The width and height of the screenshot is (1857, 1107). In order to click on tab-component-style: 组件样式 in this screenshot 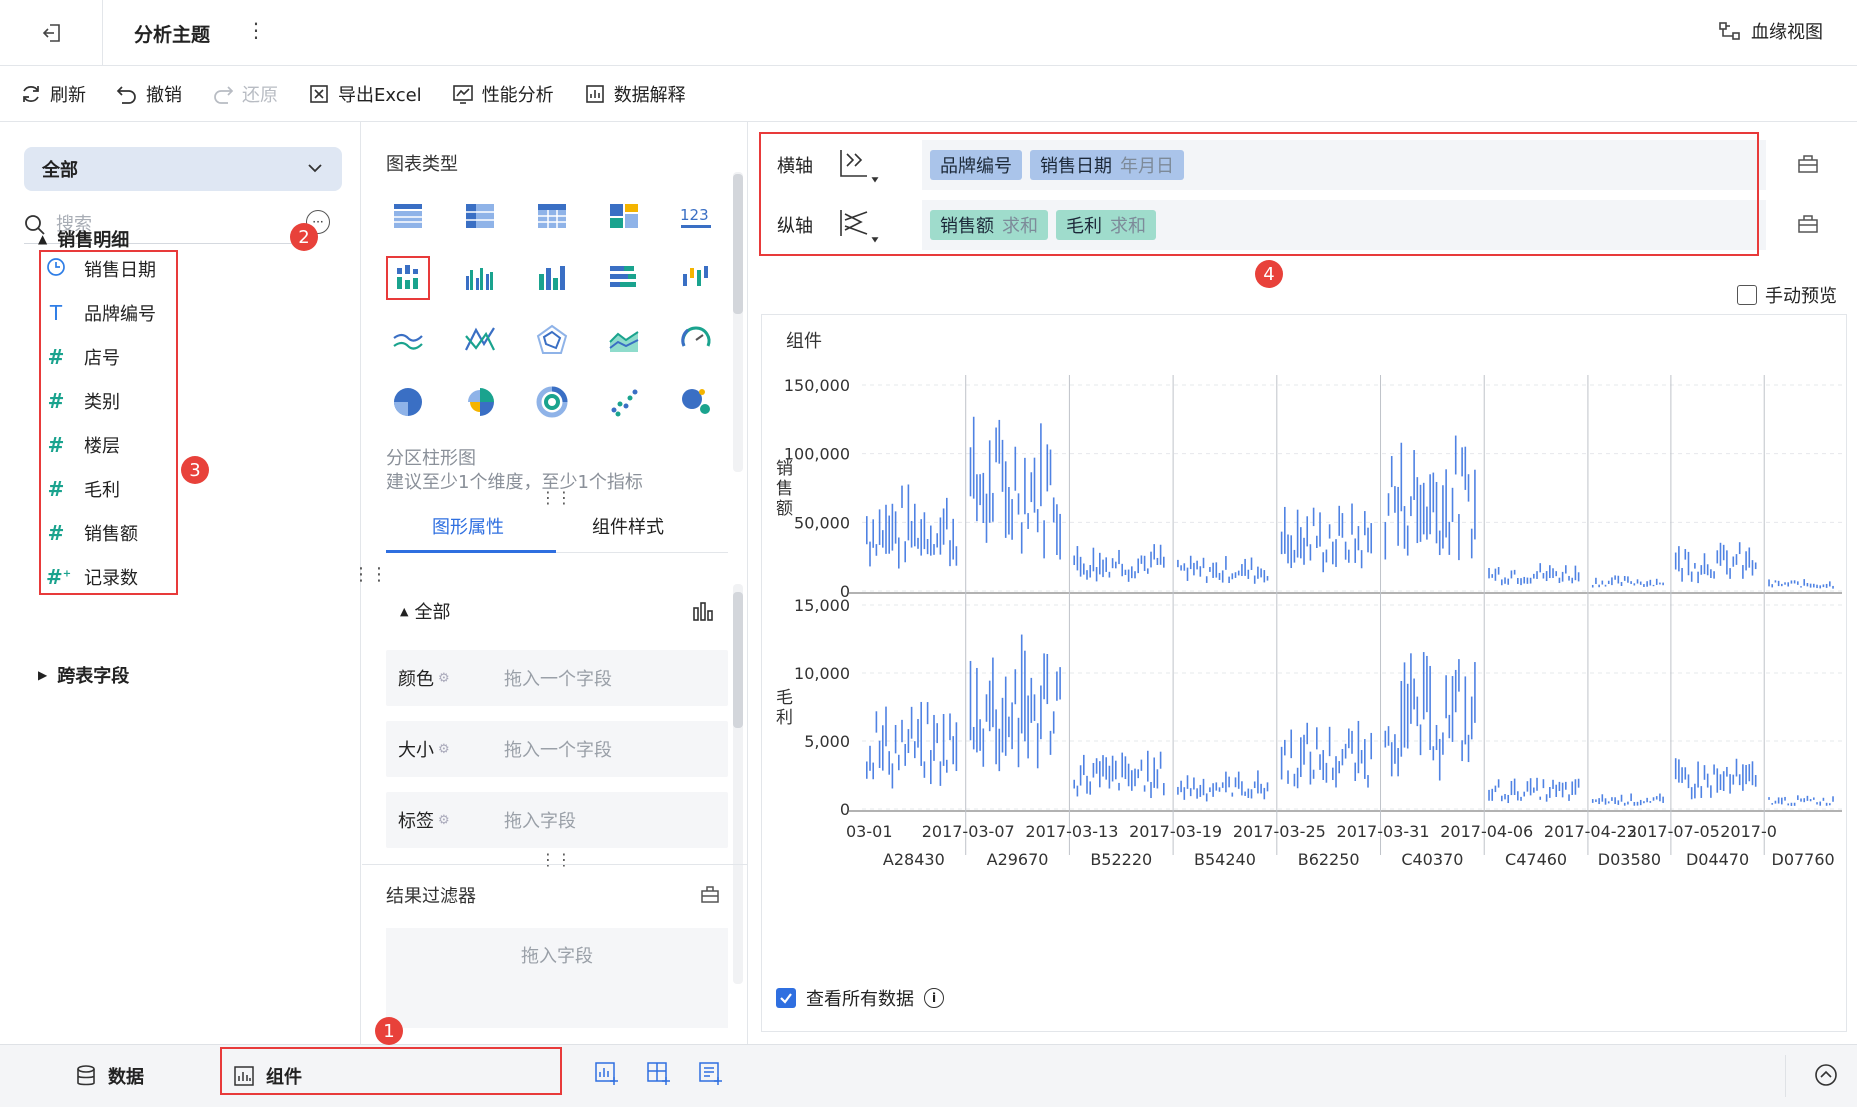, I will do `click(628, 526)`.